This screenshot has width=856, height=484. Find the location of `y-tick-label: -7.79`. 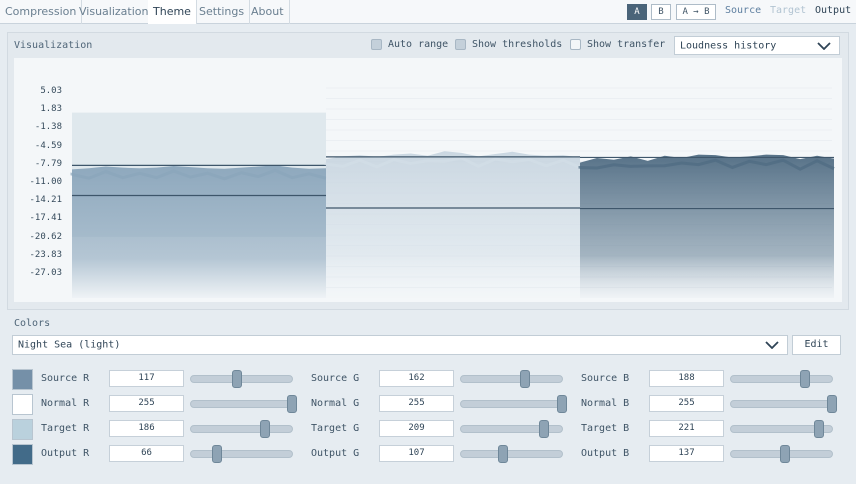

y-tick-label: -7.79 is located at coordinates (48, 163).